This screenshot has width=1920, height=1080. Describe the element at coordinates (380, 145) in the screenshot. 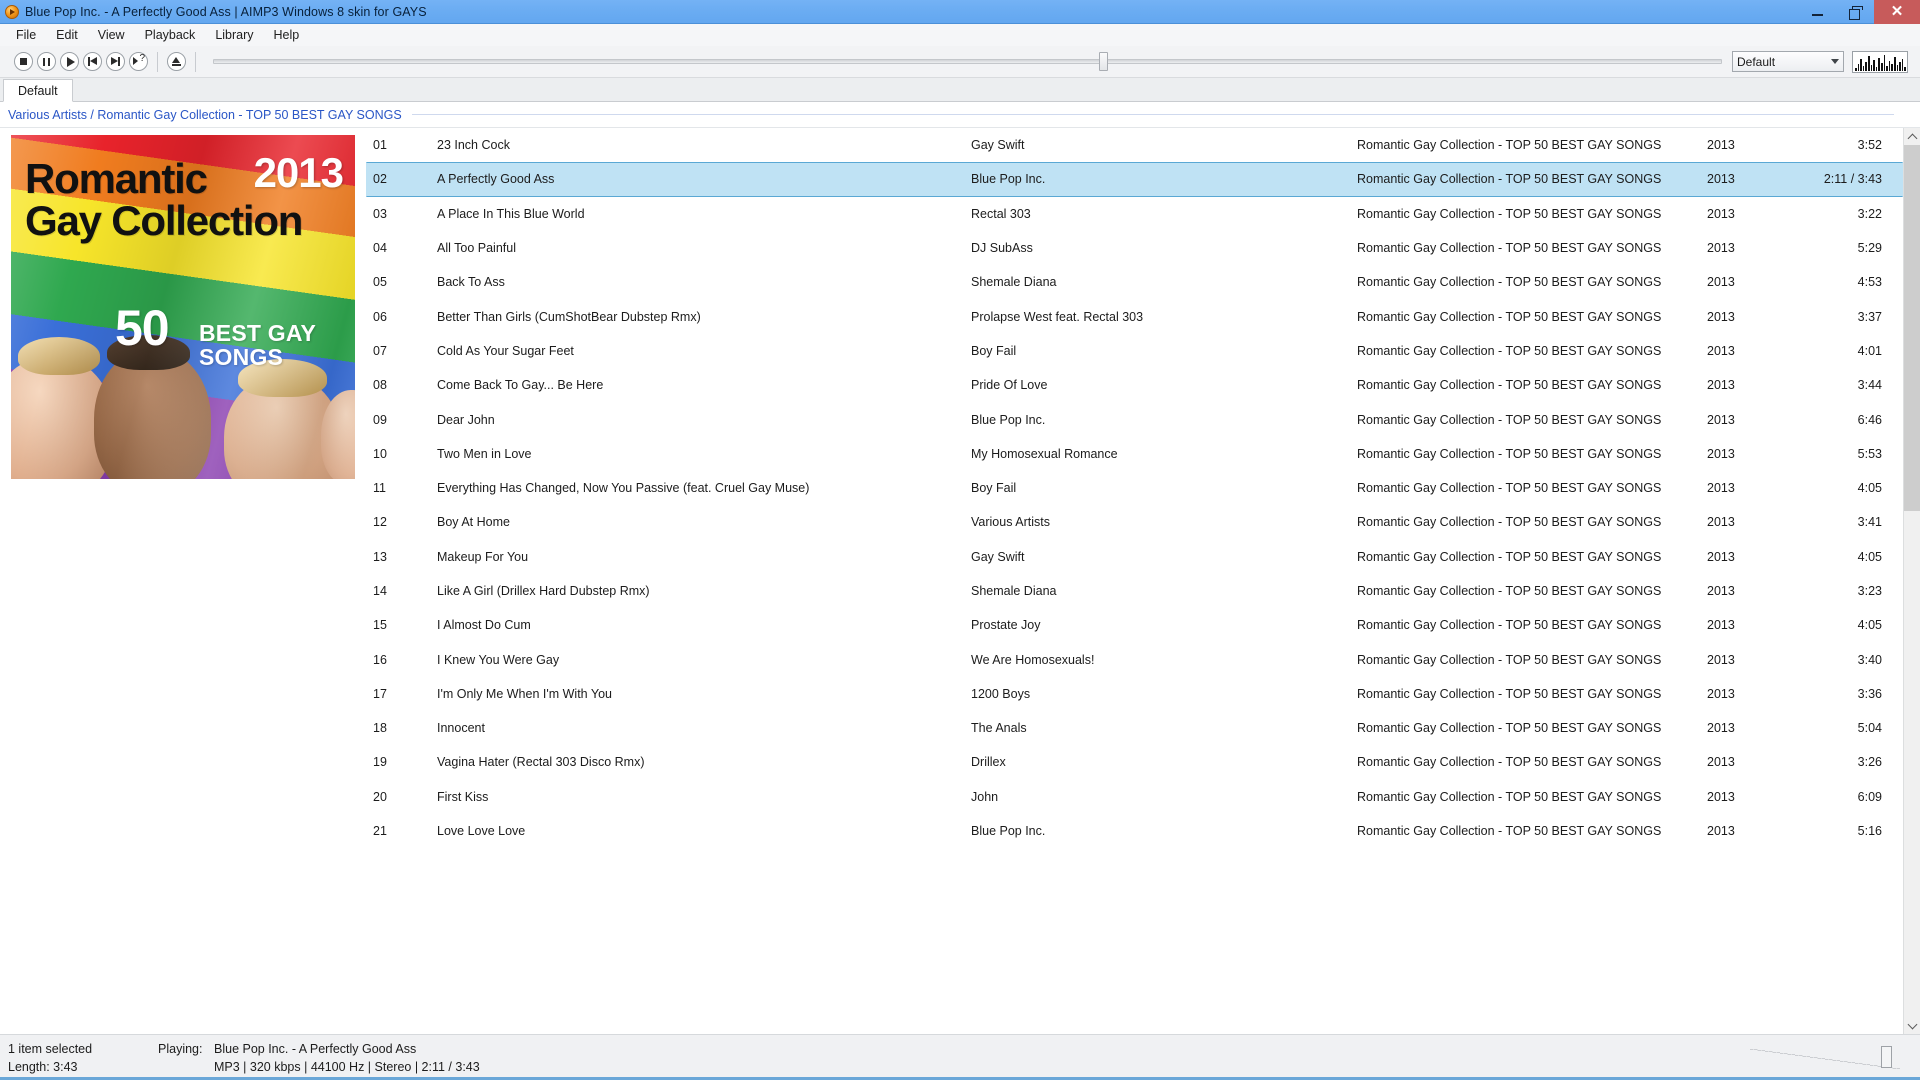

I see `track-number: 01` at that location.